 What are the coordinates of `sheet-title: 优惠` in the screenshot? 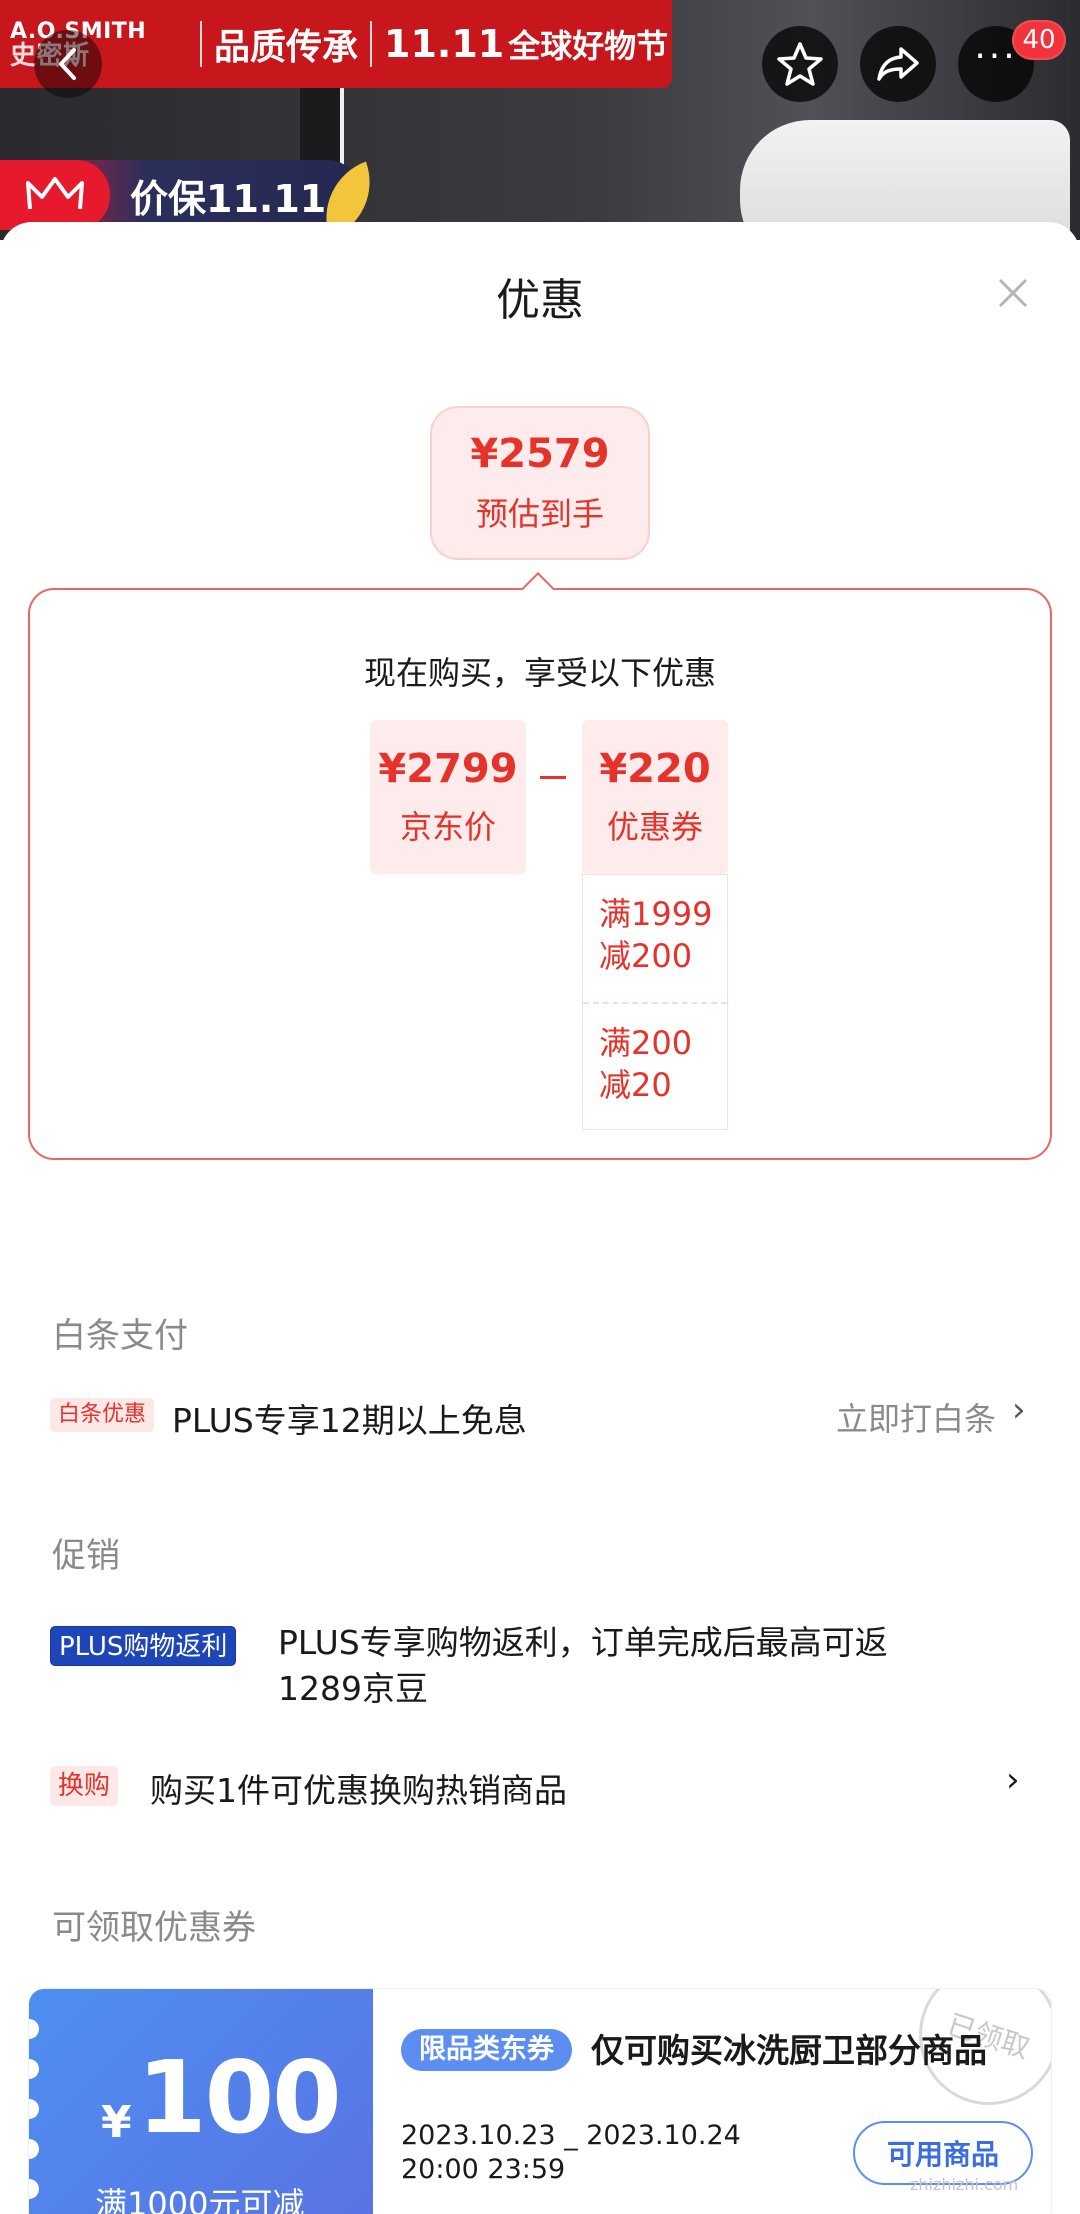 It's located at (540, 300).